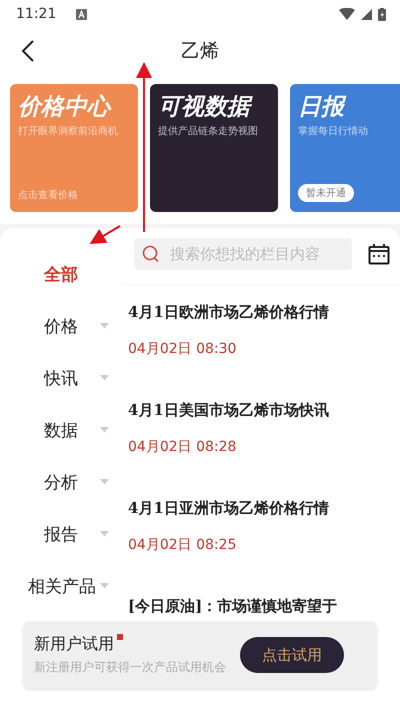  What do you see at coordinates (345, 148) in the screenshot?
I see `promo-card: 日报 掌握每日行情动 暂未开通` at bounding box center [345, 148].